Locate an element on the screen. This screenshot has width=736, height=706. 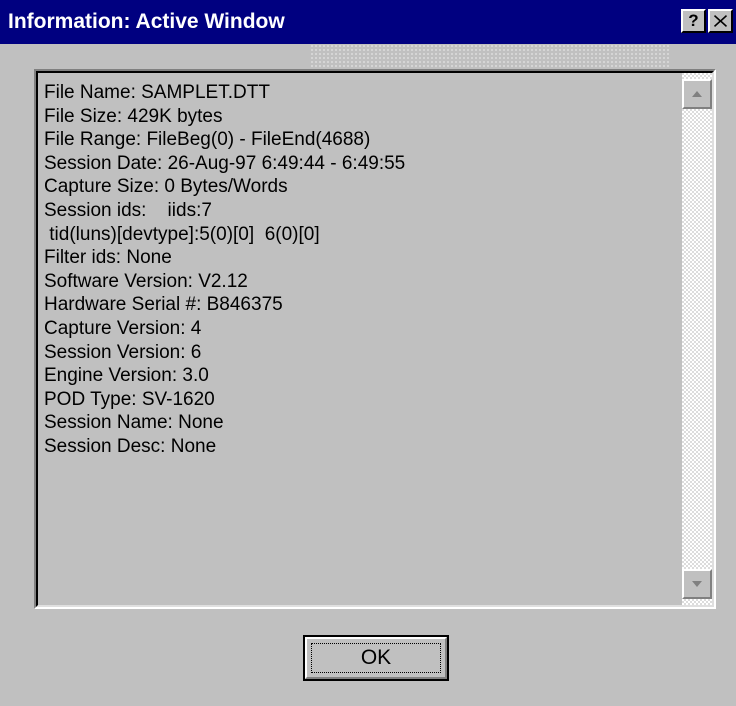
scroll-up-button is located at coordinates (697, 94).